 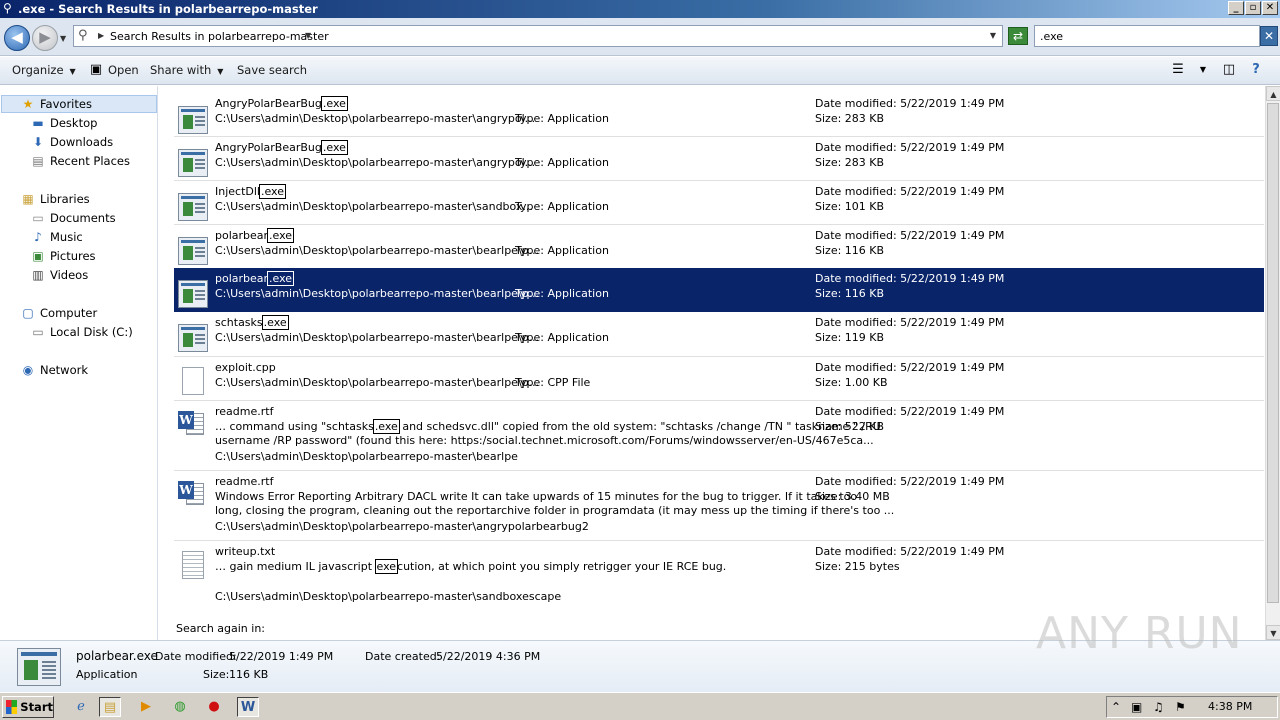 I want to click on result-type: Type: Application, so click(x=562, y=293).